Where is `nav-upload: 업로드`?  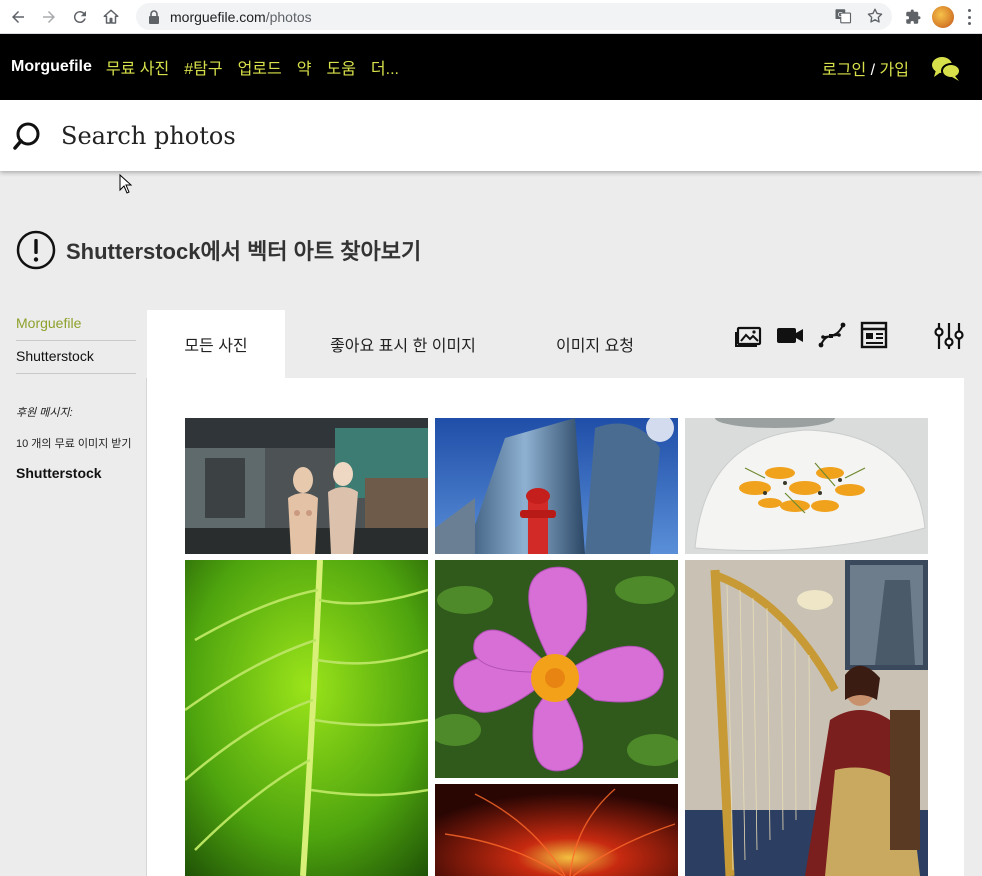 nav-upload: 업로드 is located at coordinates (260, 67).